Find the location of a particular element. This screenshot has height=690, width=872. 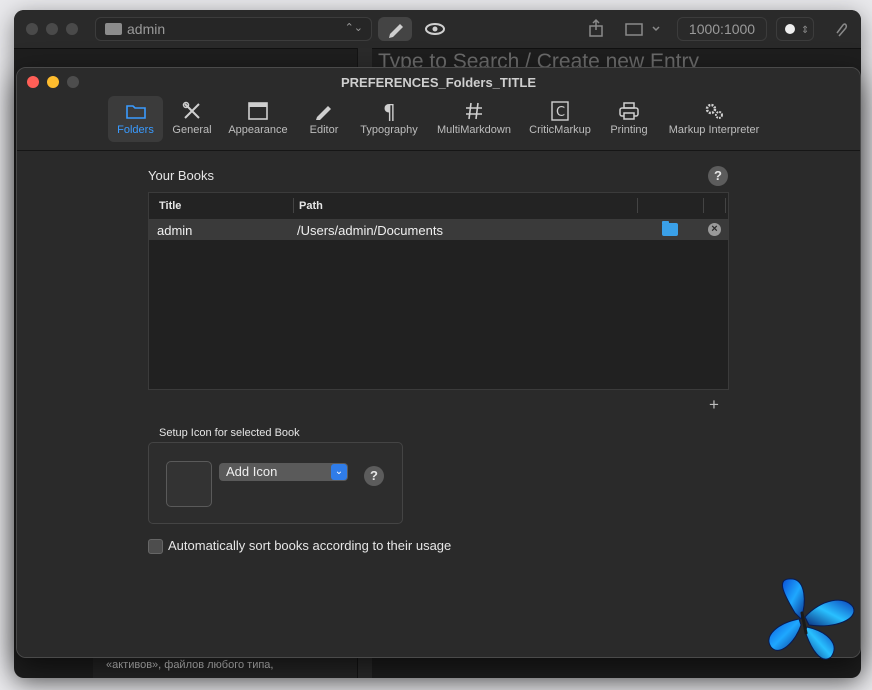

book-path-cell: /Users/admin/Documents is located at coordinates (370, 230).